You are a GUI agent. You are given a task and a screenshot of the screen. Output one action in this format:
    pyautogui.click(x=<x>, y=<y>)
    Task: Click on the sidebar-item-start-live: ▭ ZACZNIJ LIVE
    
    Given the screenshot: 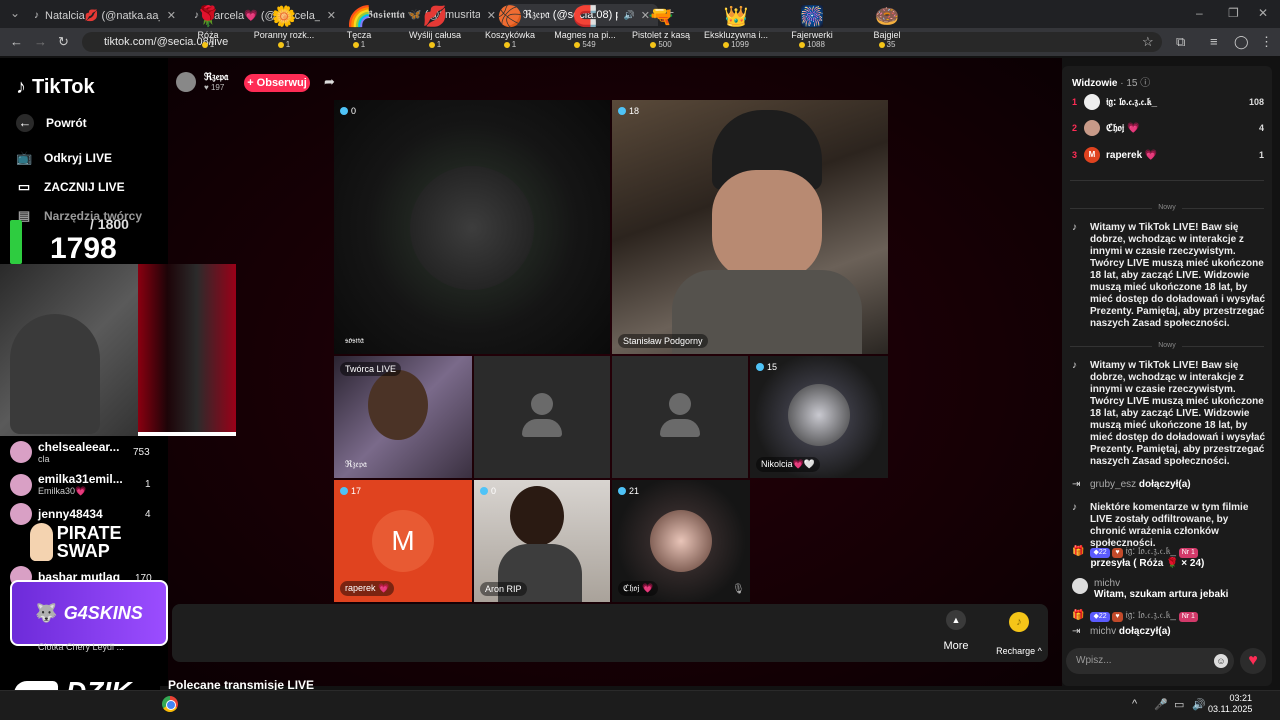 What is the action you would take?
    pyautogui.click(x=70, y=187)
    